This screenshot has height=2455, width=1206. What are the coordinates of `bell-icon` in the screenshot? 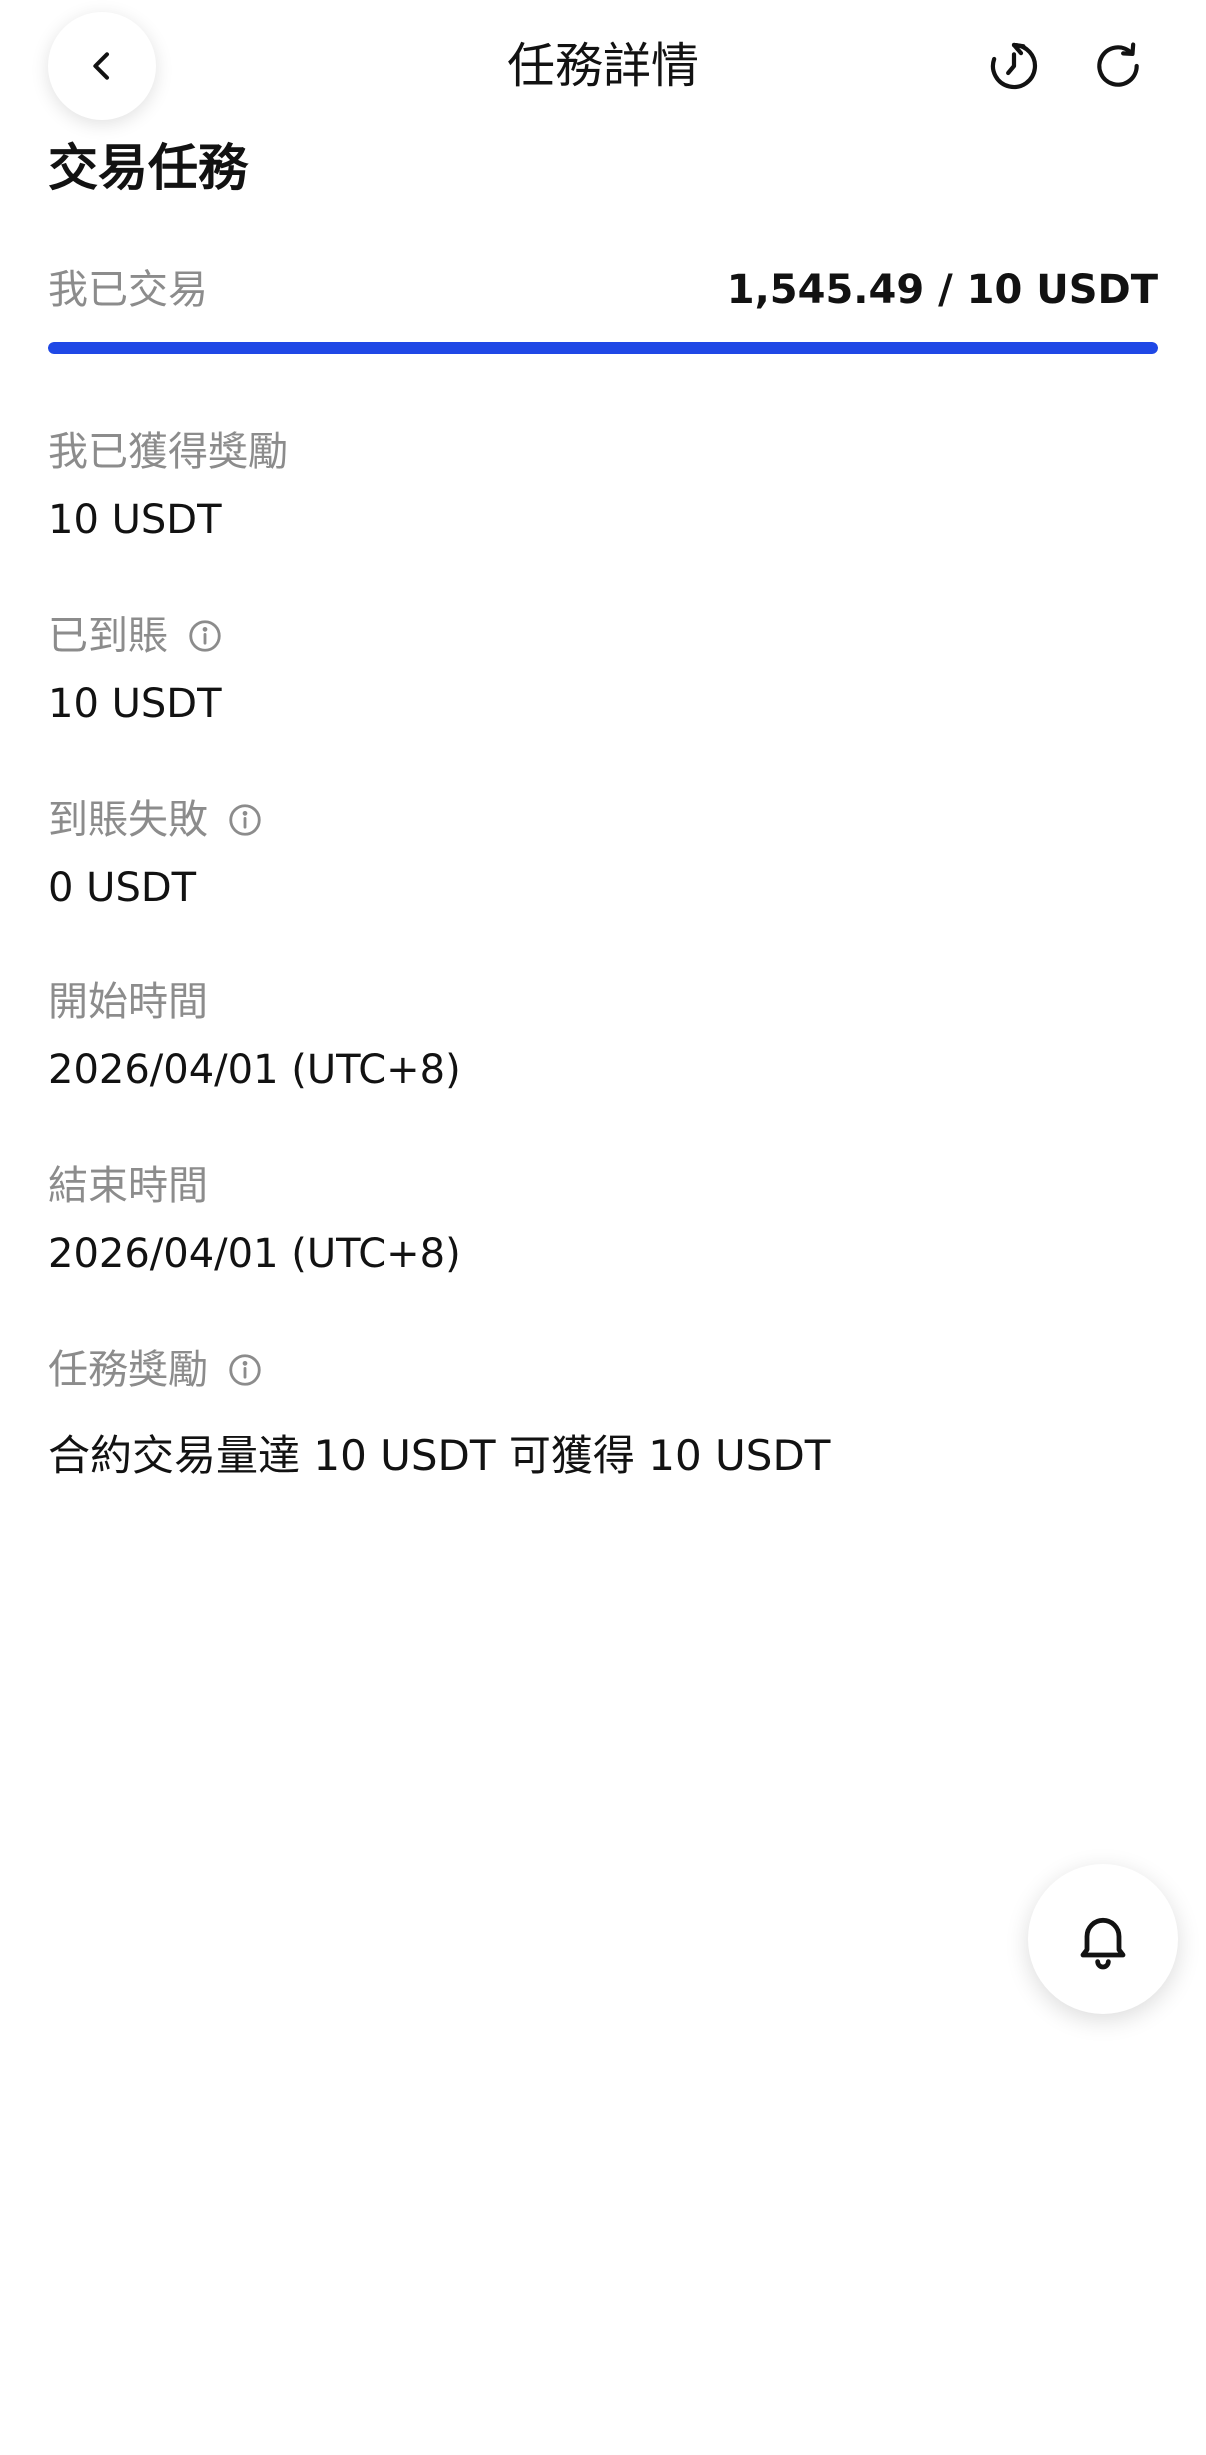 It's located at (1103, 1939).